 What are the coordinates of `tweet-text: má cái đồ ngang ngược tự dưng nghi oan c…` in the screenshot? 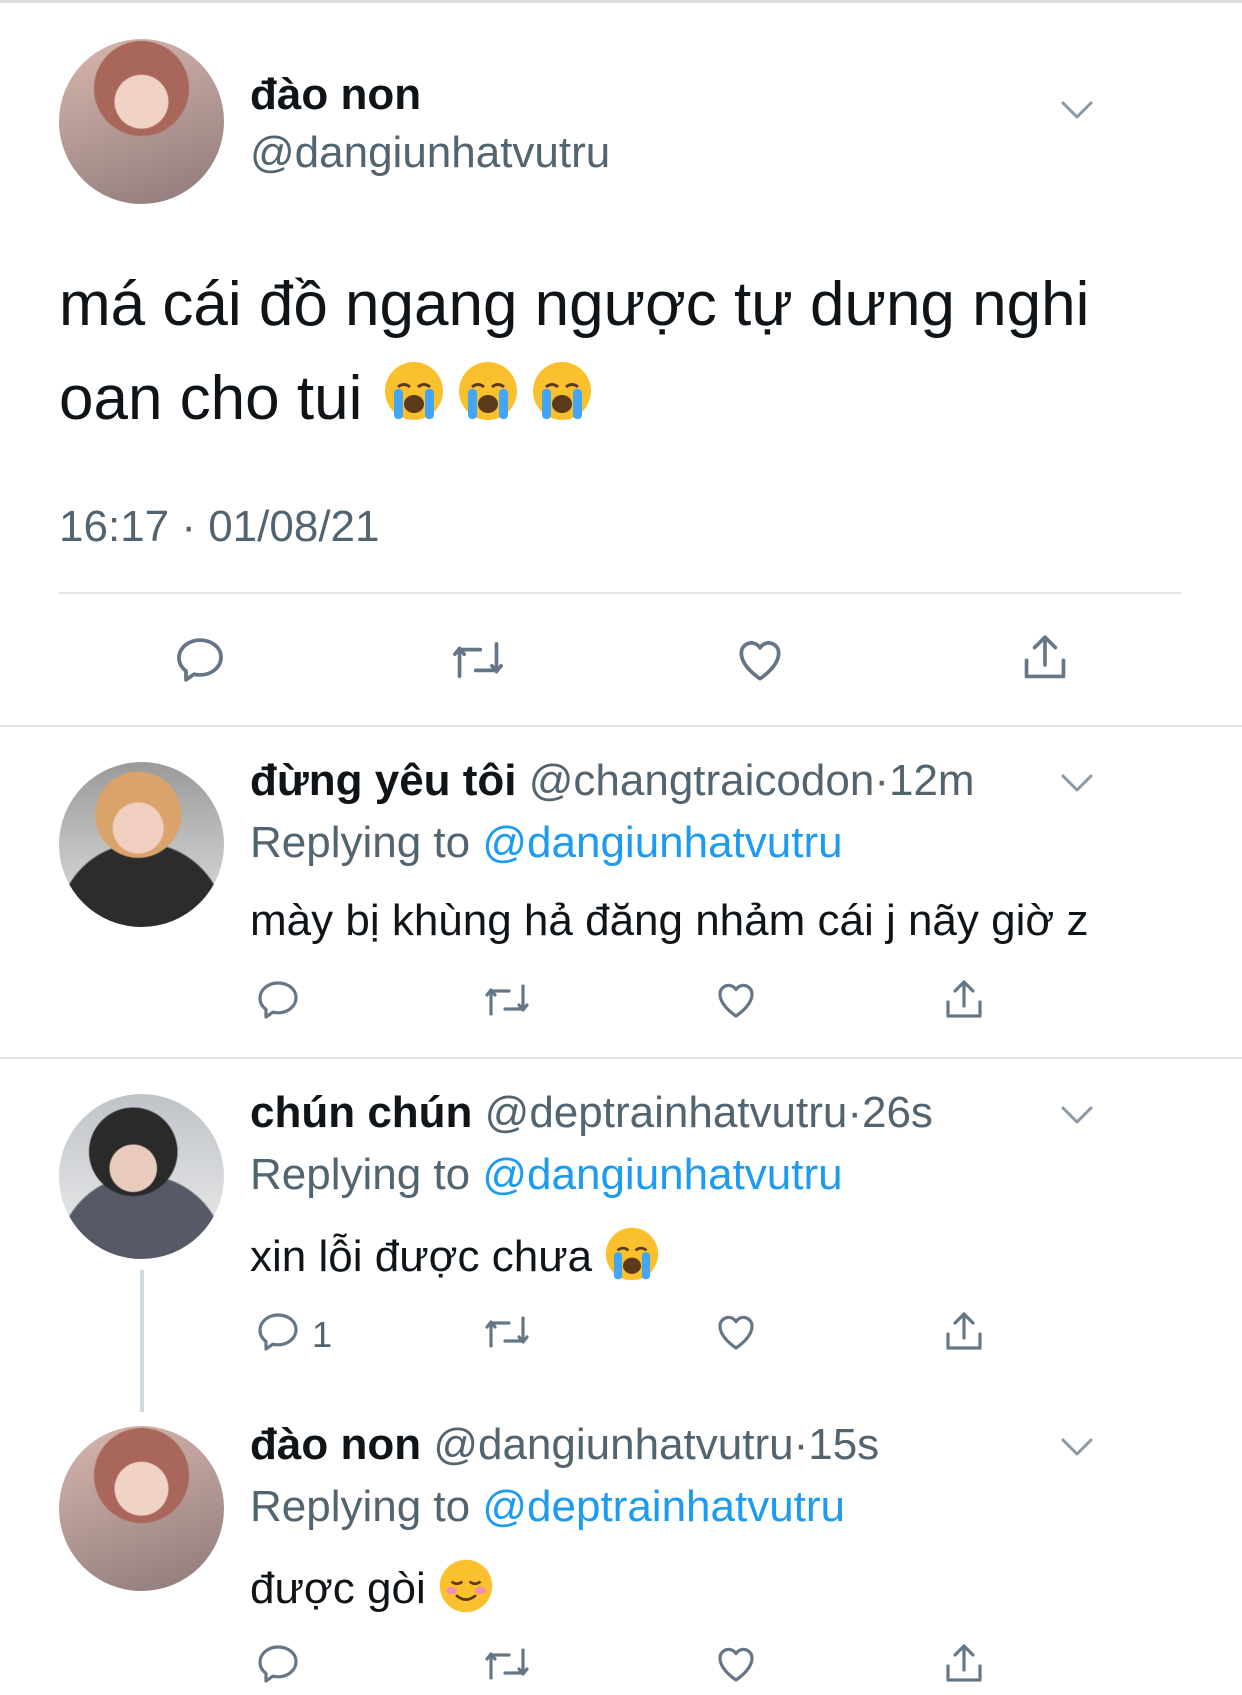 It's located at (624, 354).